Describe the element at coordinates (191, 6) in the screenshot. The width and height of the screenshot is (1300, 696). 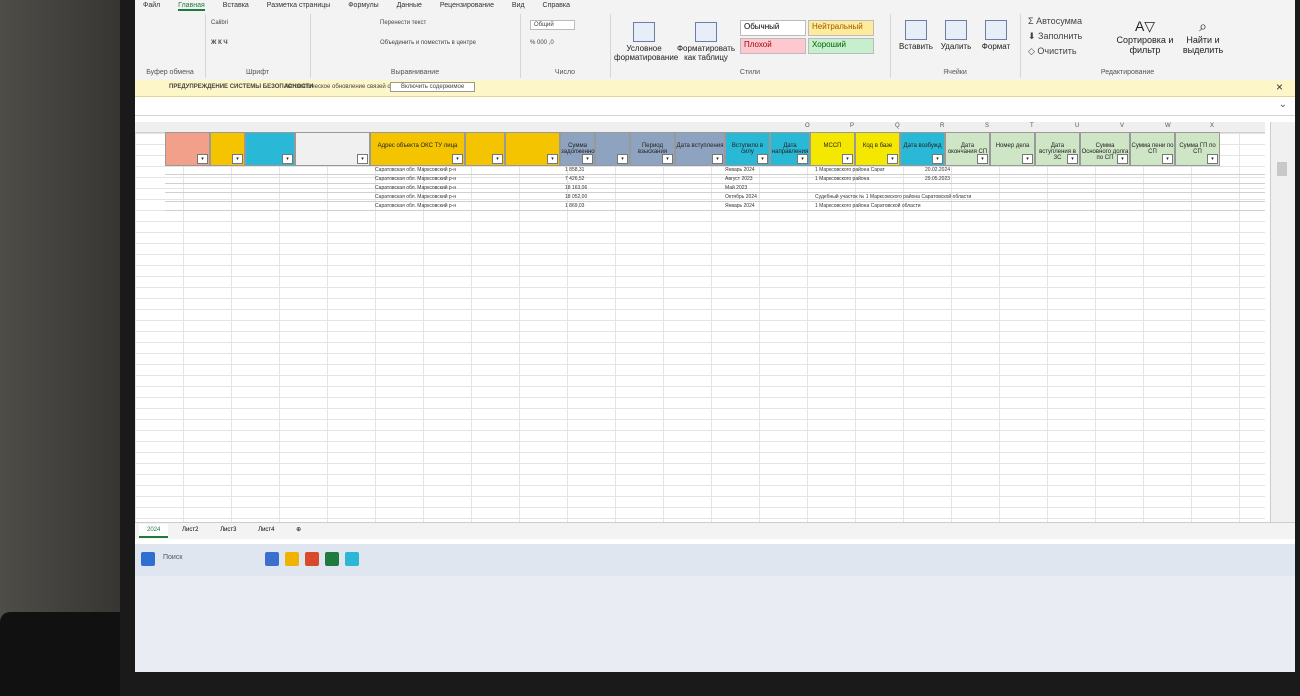
I see `tab-home: Главная` at that location.